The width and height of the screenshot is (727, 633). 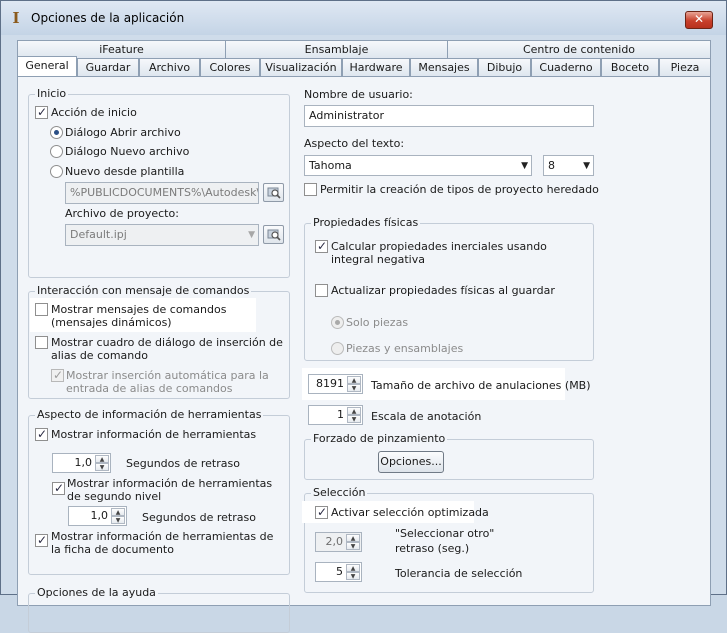 What do you see at coordinates (337, 348) in the screenshot?
I see `parts-assemblies-radio` at bounding box center [337, 348].